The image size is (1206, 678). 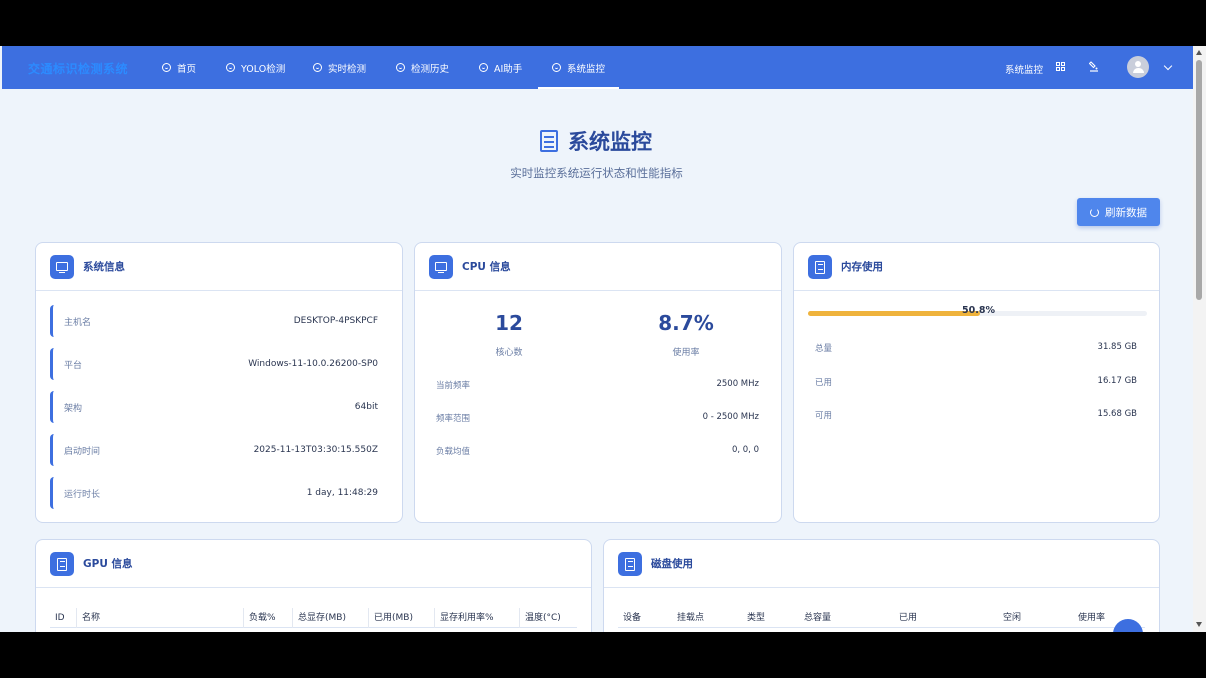 What do you see at coordinates (881, 618) in the screenshot?
I see `disk-table-header: 设备 挂载点 类型 总容量 已用 空闲 使用率` at bounding box center [881, 618].